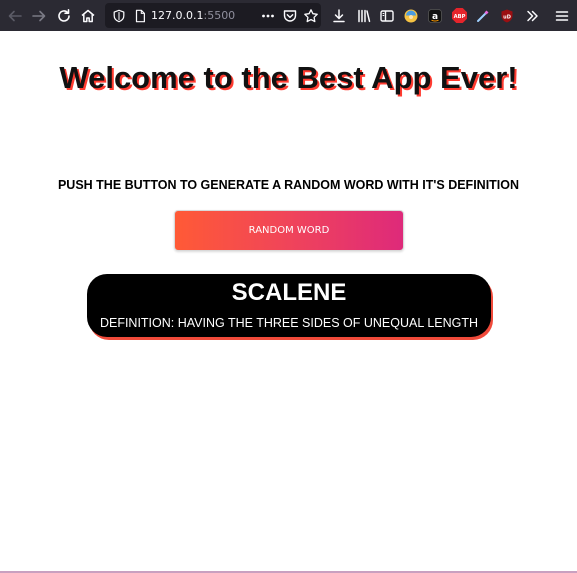 This screenshot has width=577, height=573. Describe the element at coordinates (289, 292) in the screenshot. I see `word-title: SCALENE` at that location.